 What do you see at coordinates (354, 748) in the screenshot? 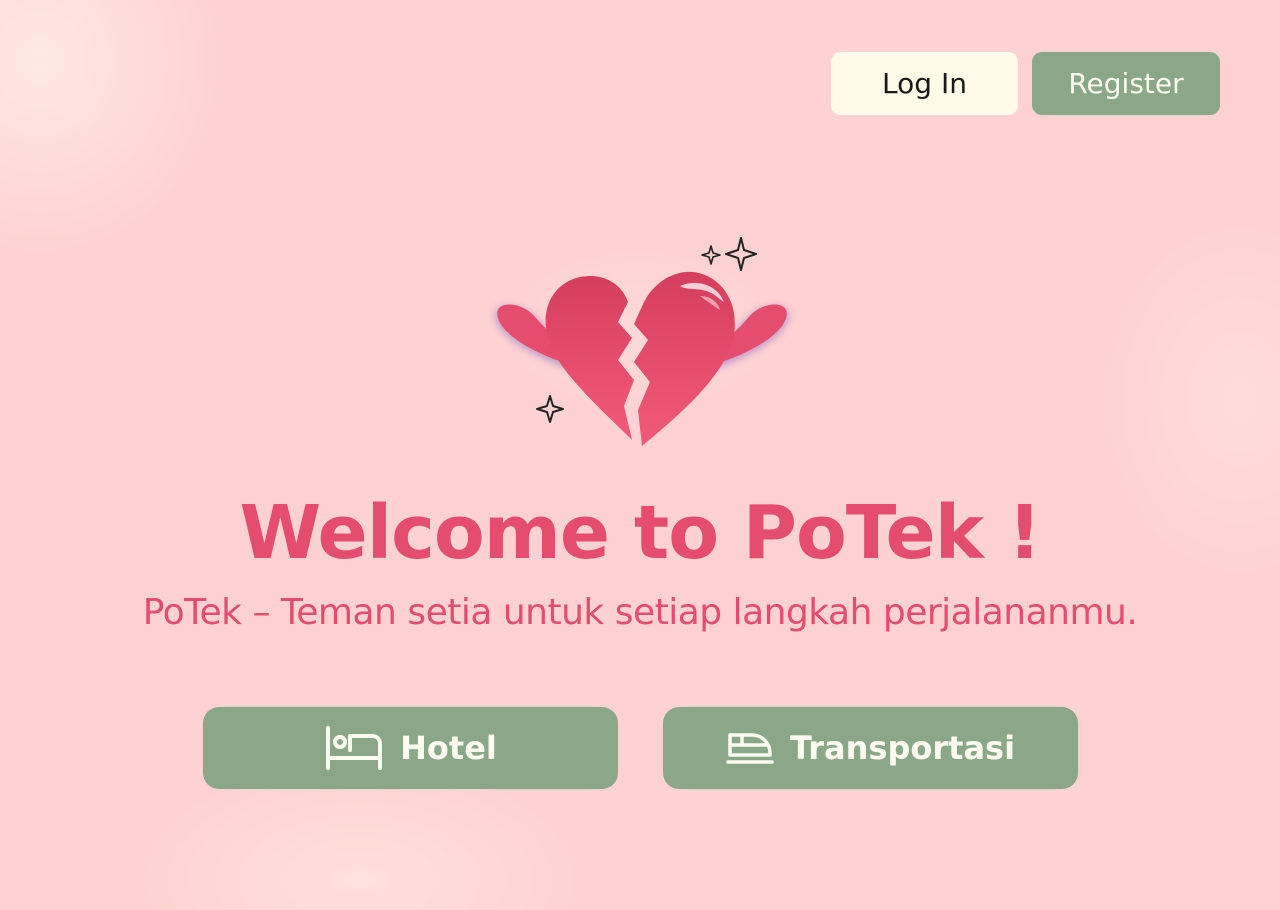
I see `bed-icon` at bounding box center [354, 748].